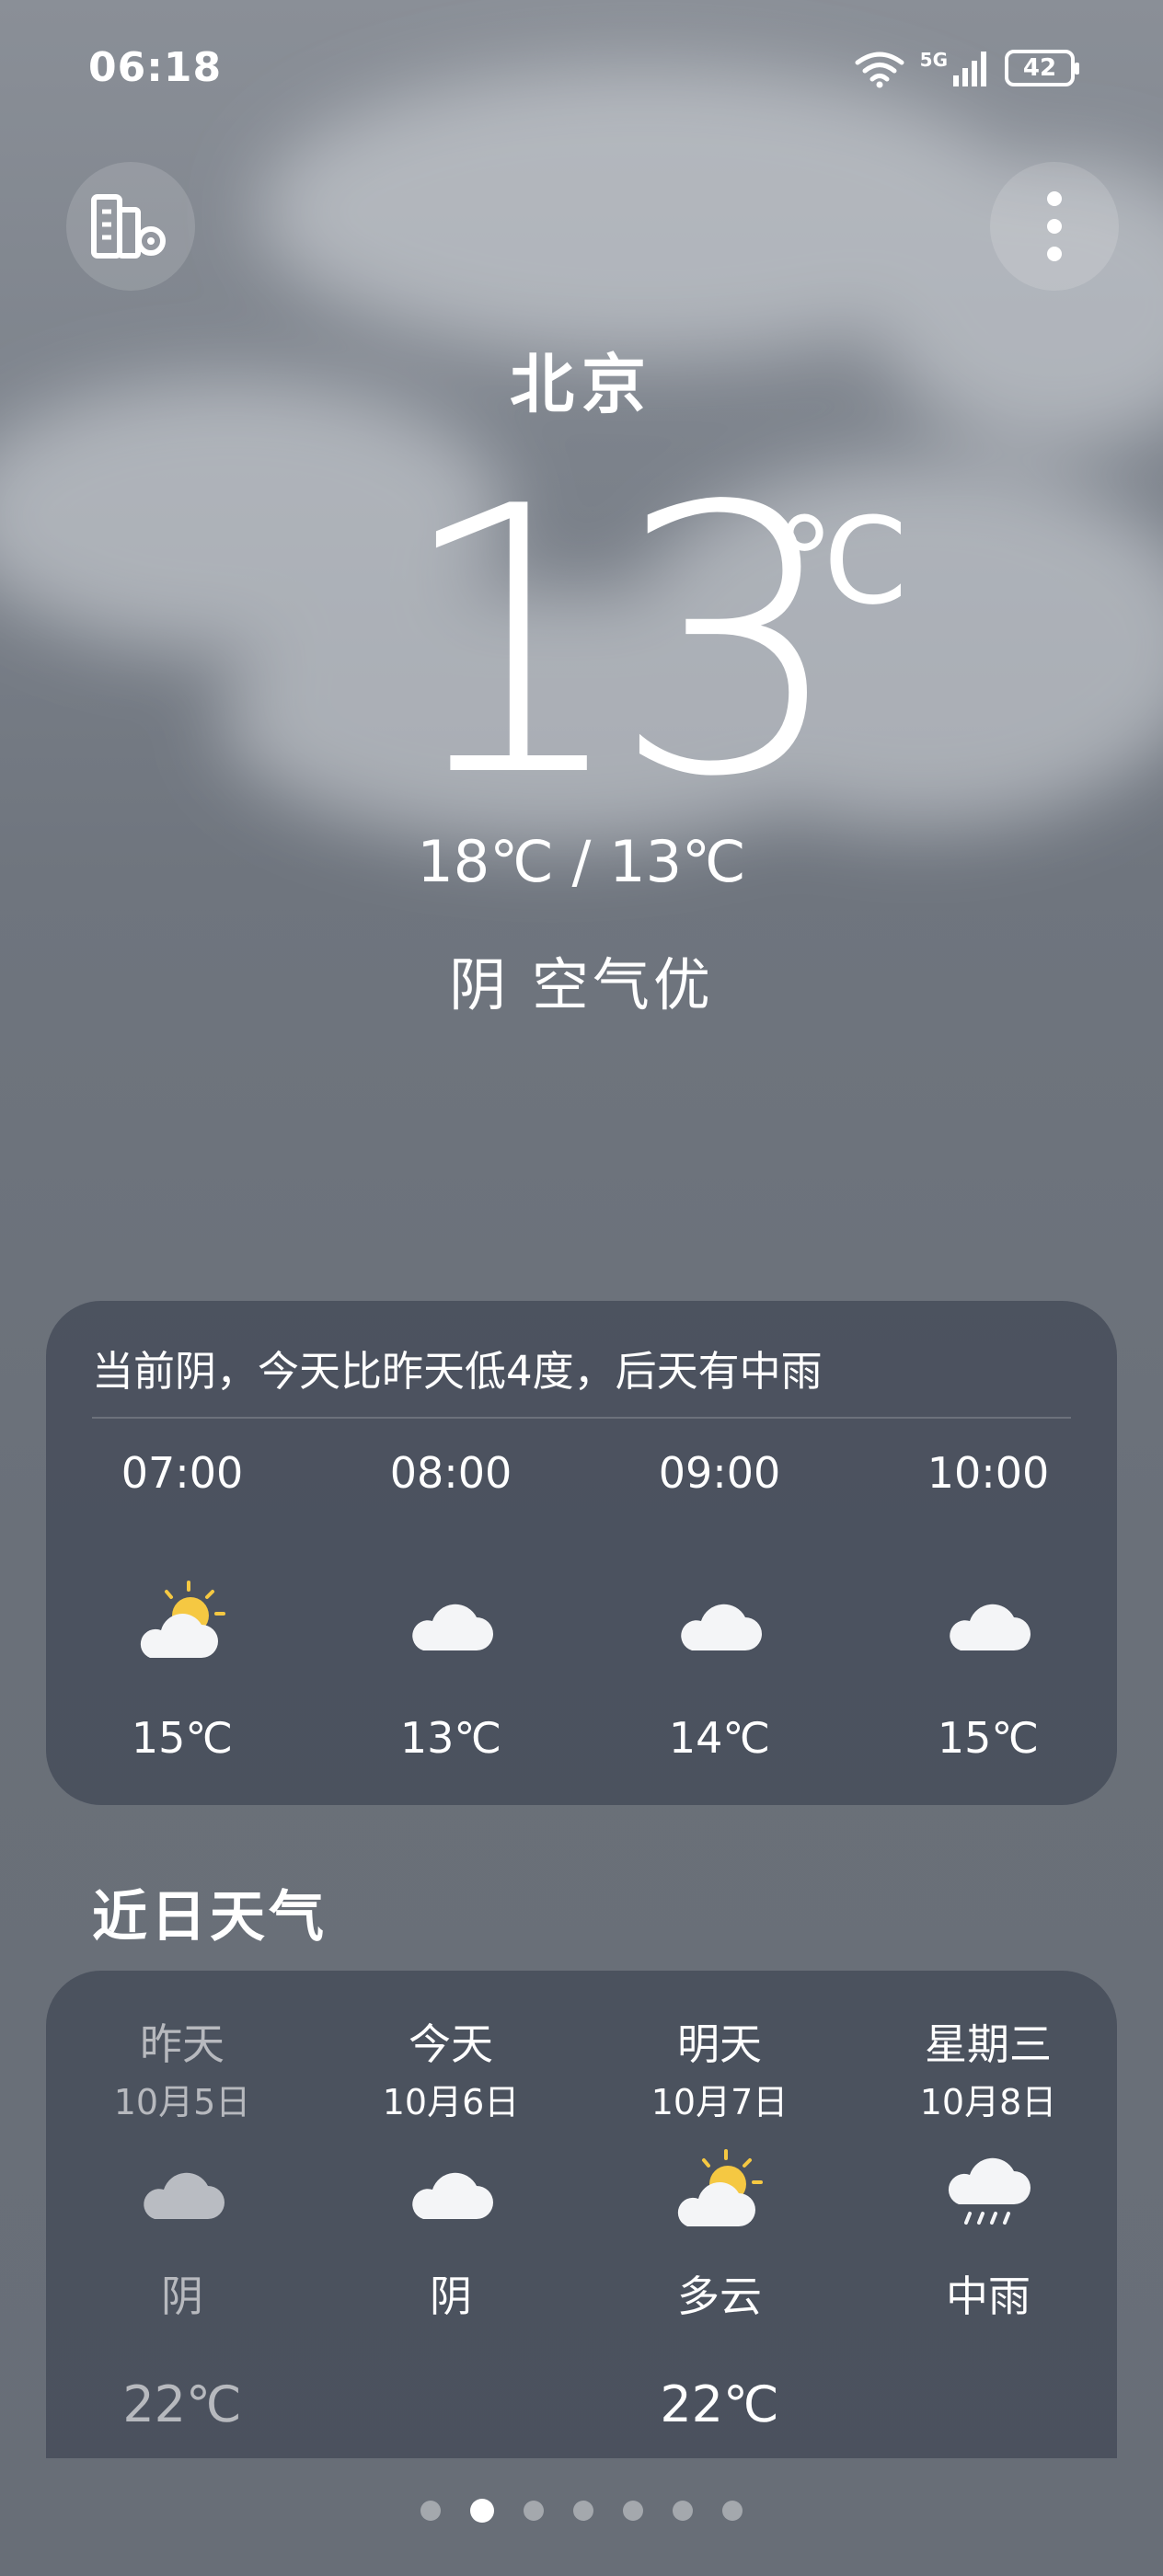  What do you see at coordinates (182, 2044) in the screenshot?
I see `day-label: 昨天` at bounding box center [182, 2044].